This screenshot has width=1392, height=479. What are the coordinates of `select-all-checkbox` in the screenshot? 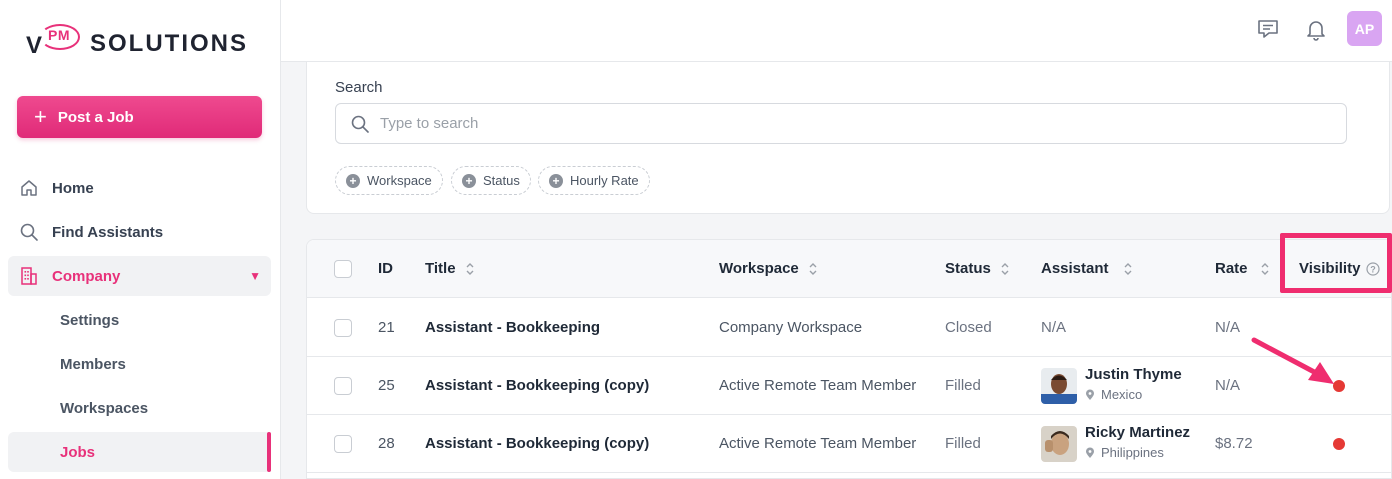 It's located at (343, 269).